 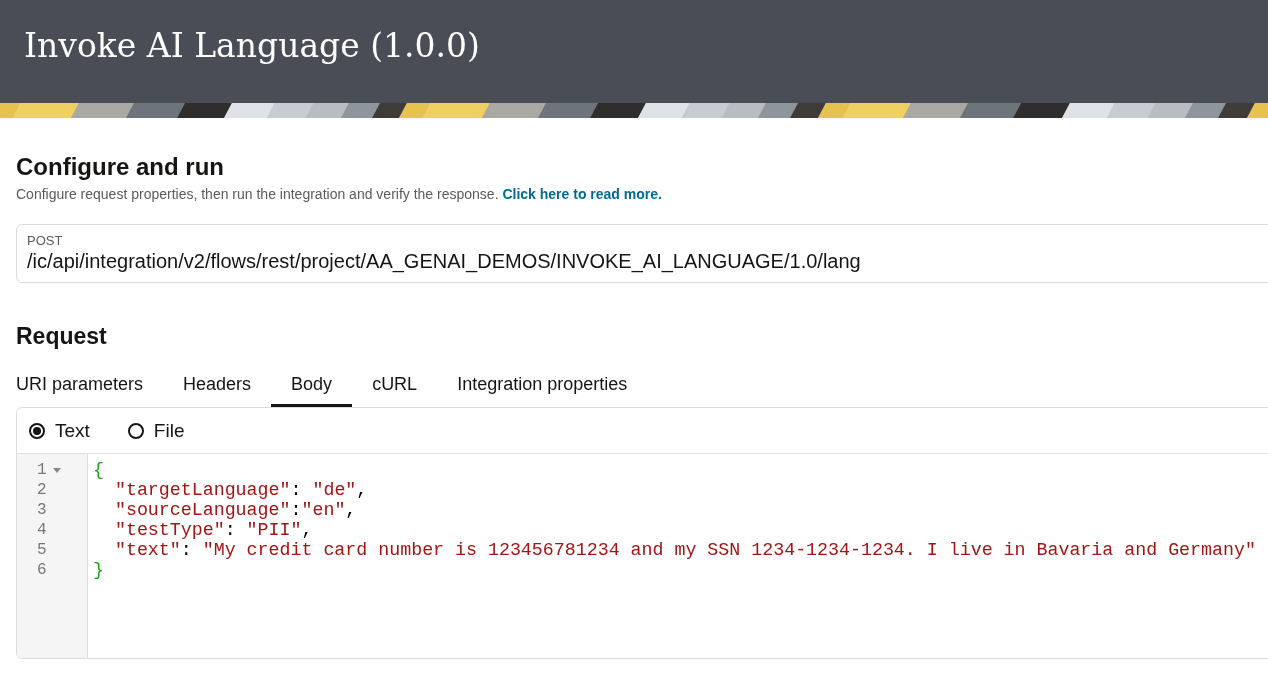 What do you see at coordinates (62, 336) in the screenshot?
I see `section-heading: Request` at bounding box center [62, 336].